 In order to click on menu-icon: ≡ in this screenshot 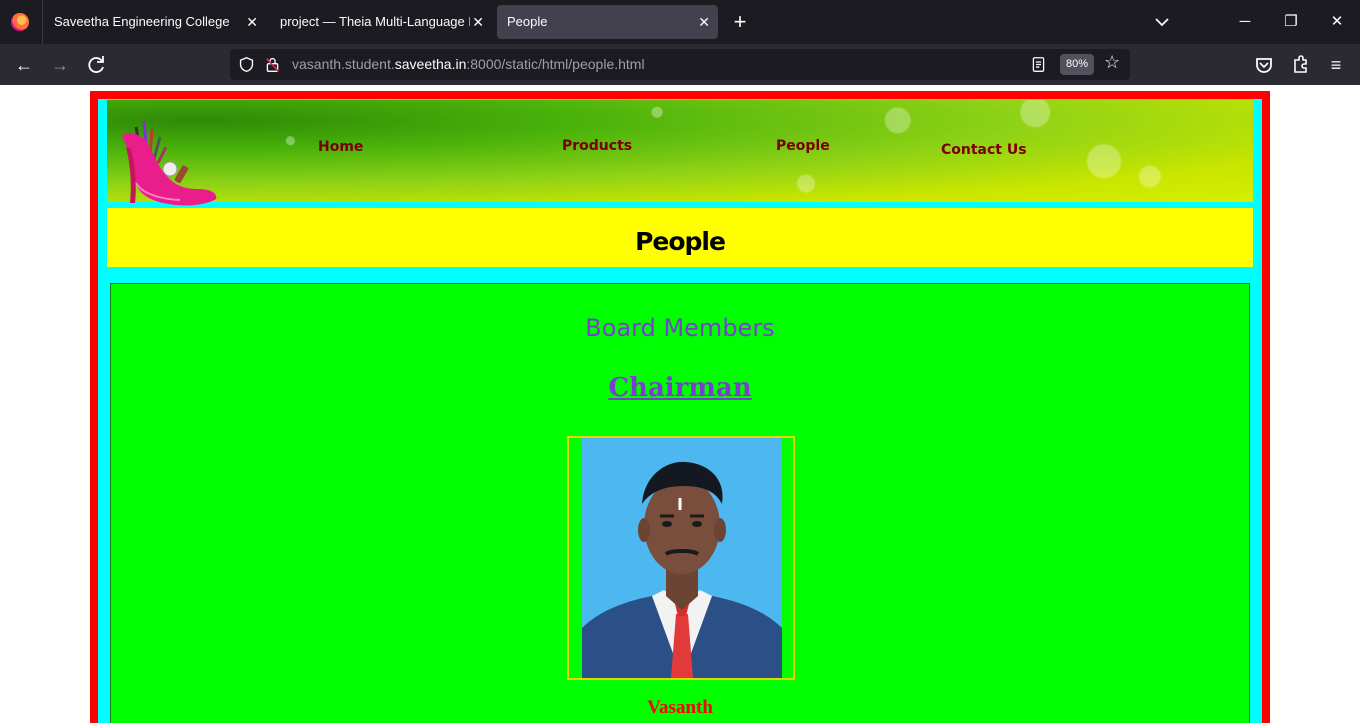, I will do `click(1336, 65)`.